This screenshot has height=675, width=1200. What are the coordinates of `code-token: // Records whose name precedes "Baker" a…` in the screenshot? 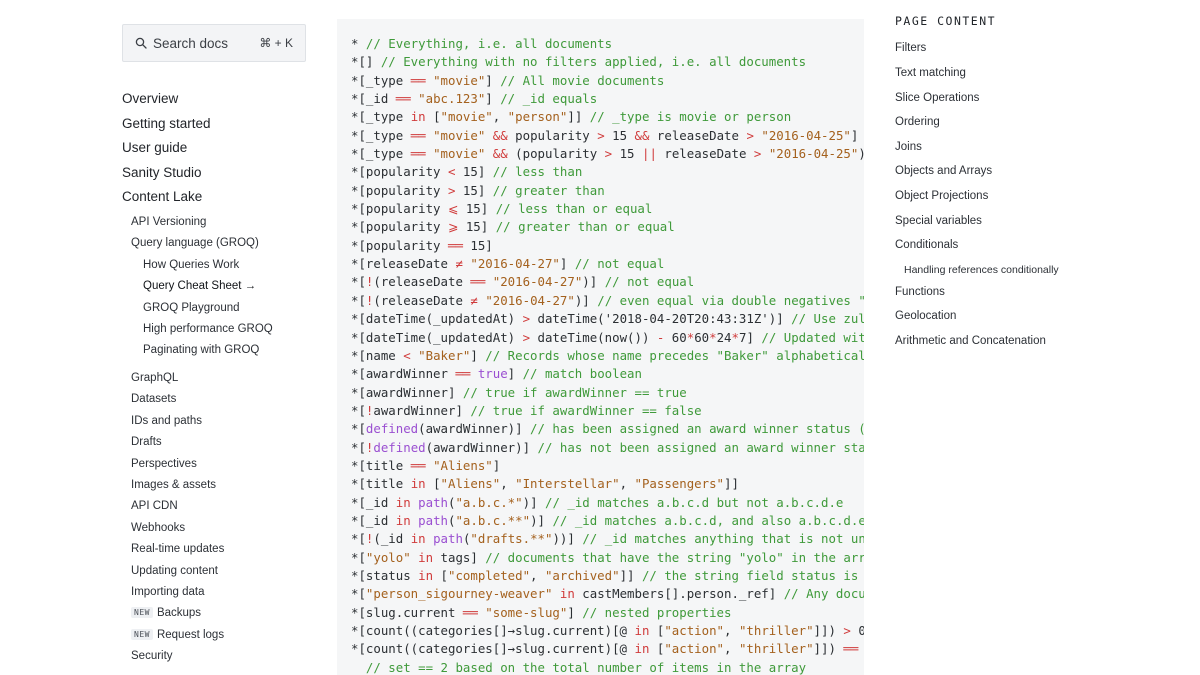 It's located at (674, 355).